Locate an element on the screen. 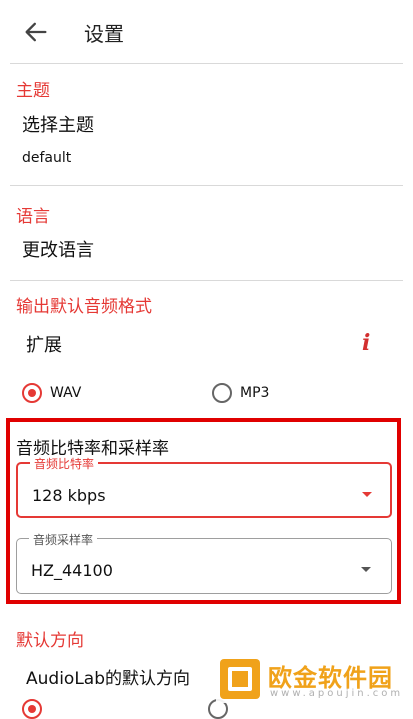 The height and width of the screenshot is (719, 413). theme-title: 选择主题 is located at coordinates (58, 125).